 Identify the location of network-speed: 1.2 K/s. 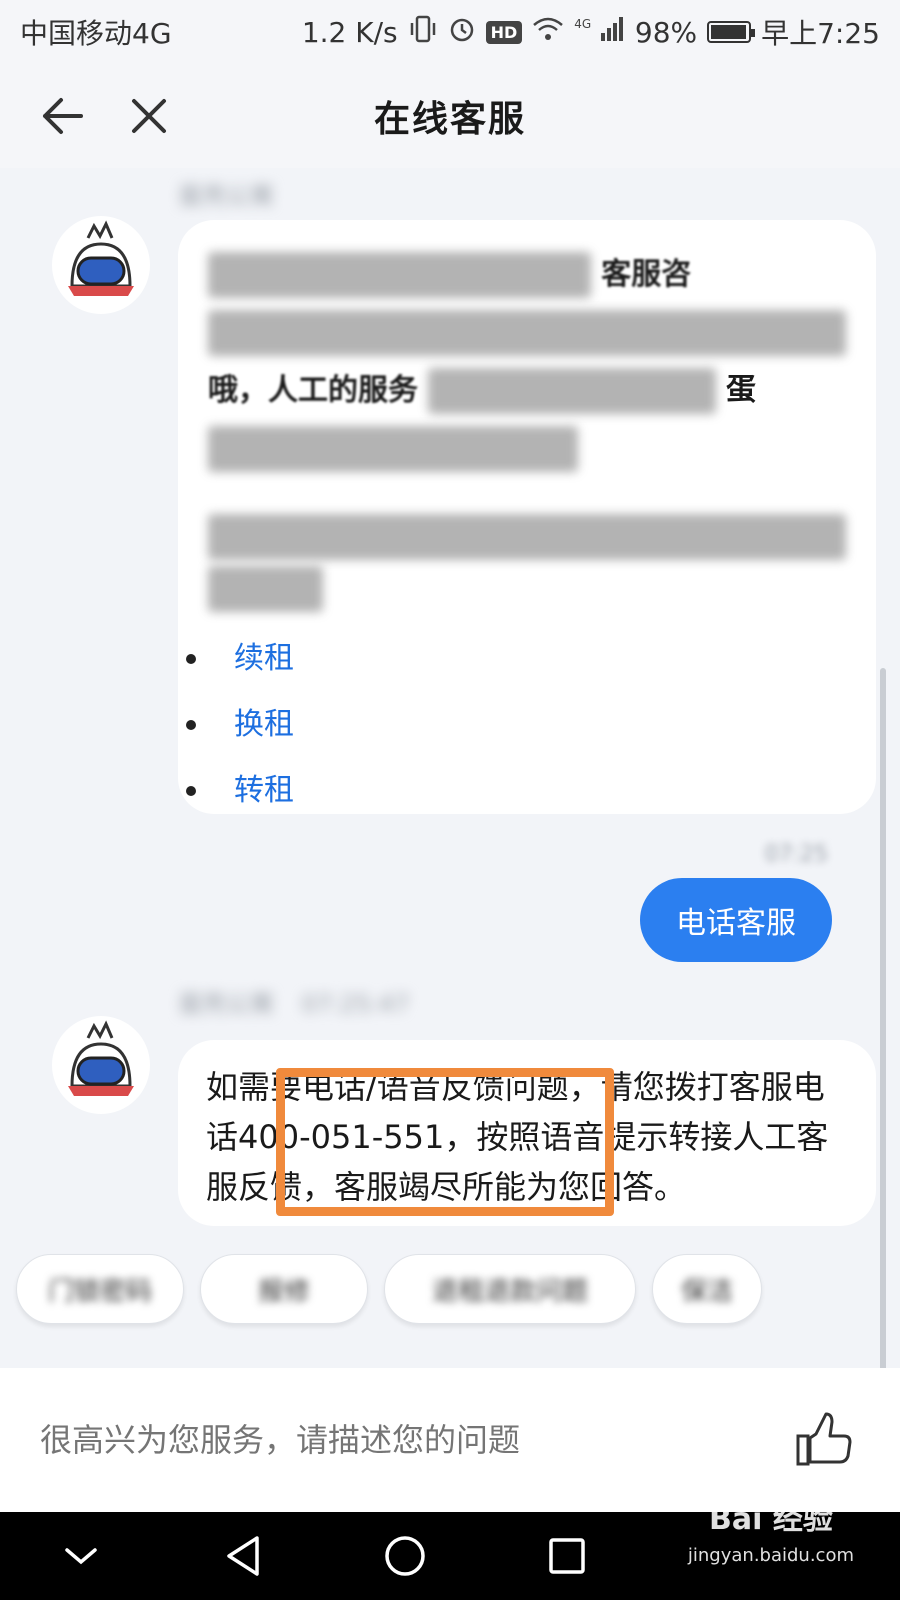
(349, 32).